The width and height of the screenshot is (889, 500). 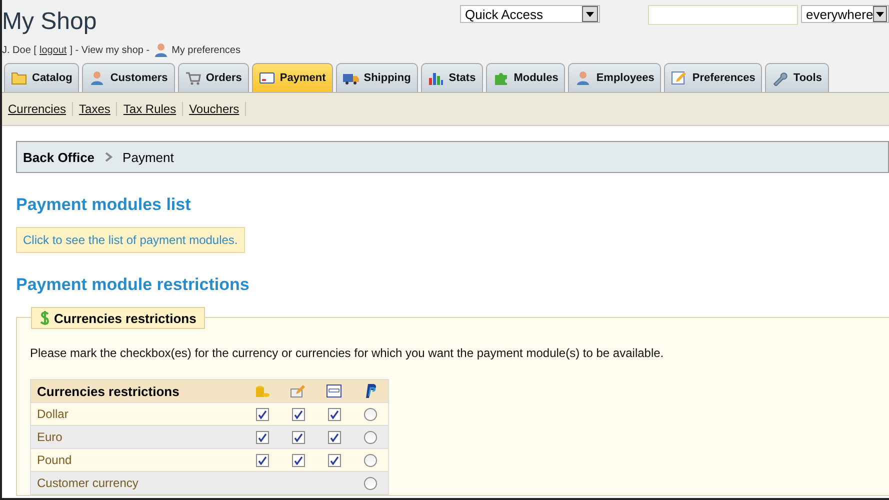 I want to click on cart-icon, so click(x=192, y=78).